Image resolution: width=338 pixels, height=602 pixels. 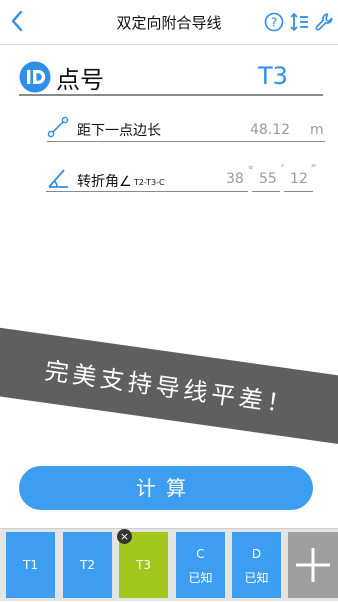 What do you see at coordinates (256, 565) in the screenshot?
I see `tab-d: D 已知` at bounding box center [256, 565].